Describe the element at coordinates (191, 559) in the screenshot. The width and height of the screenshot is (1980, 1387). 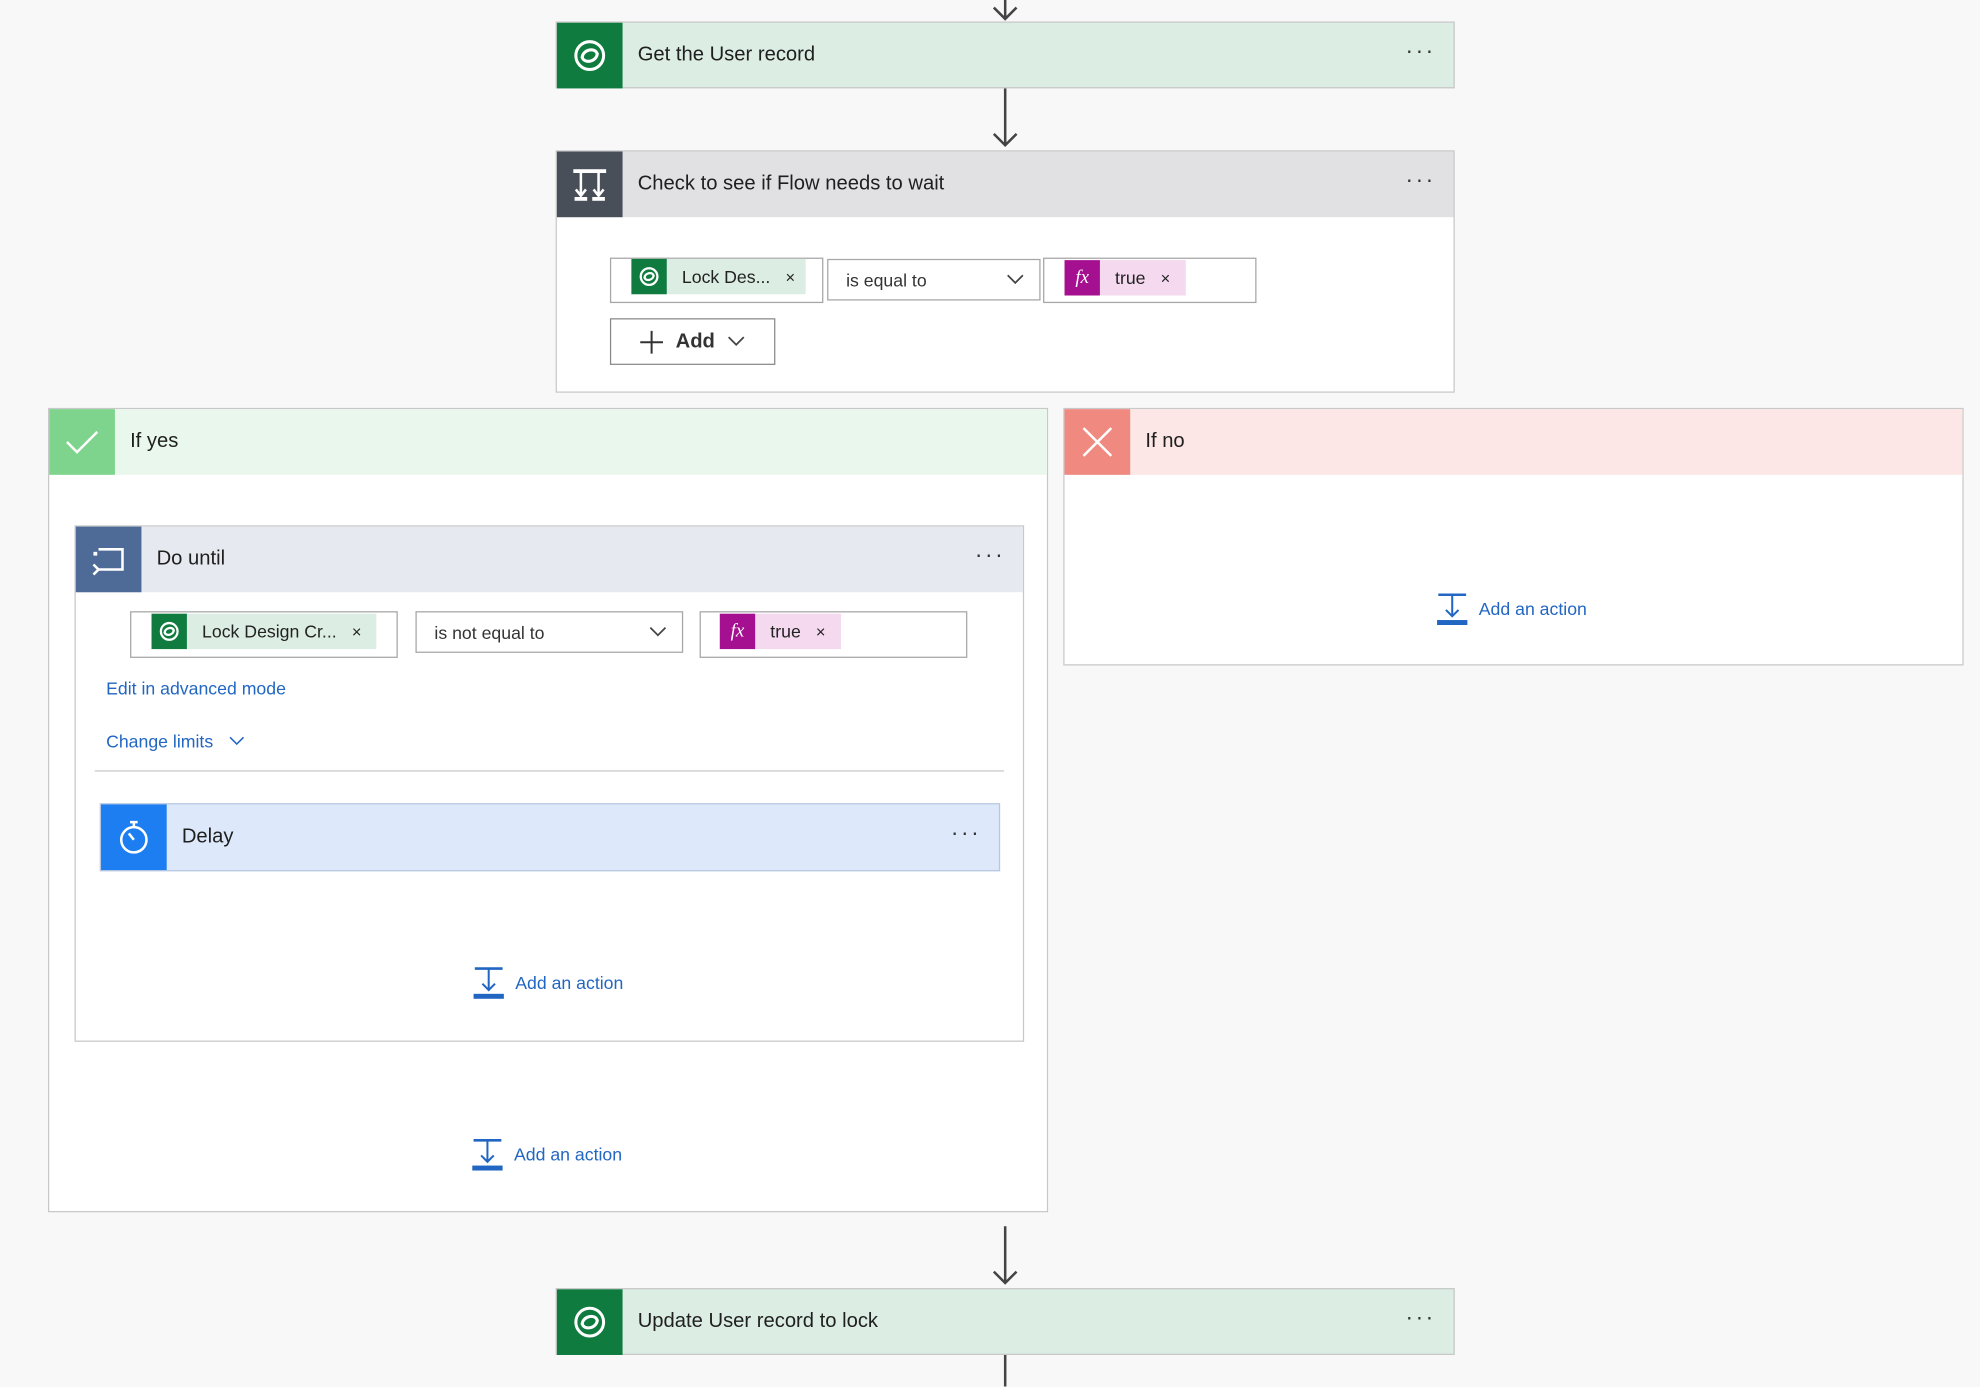
I see `do-until-title: Do until` at that location.